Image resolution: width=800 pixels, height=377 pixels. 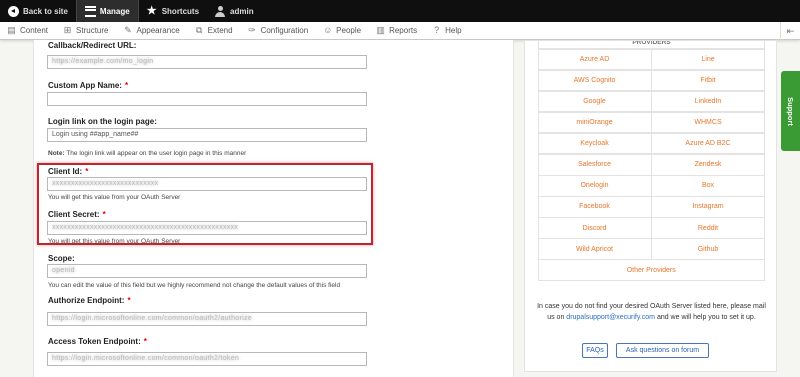 I want to click on people-icon: ☺, so click(x=328, y=30).